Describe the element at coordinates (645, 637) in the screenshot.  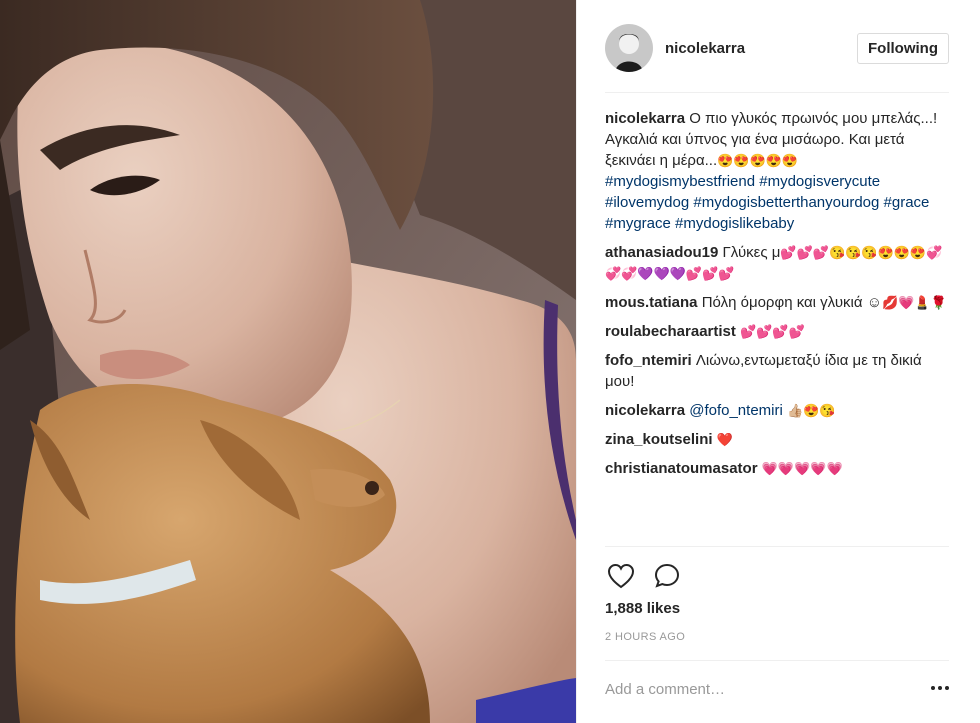
I see `post-timestamp: 2 HOURS AGO` at that location.